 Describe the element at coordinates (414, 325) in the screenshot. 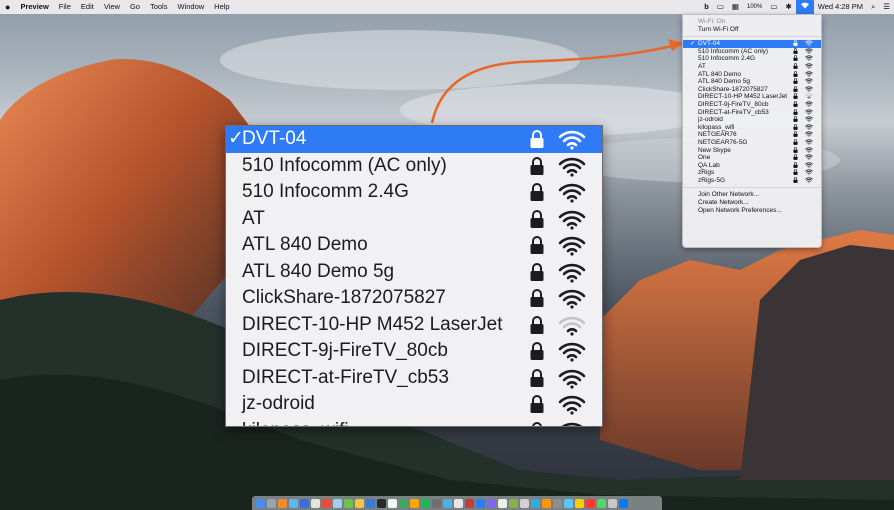

I see `zoomed-network-item: DIRECT-10-HP M452 LaserJet` at that location.